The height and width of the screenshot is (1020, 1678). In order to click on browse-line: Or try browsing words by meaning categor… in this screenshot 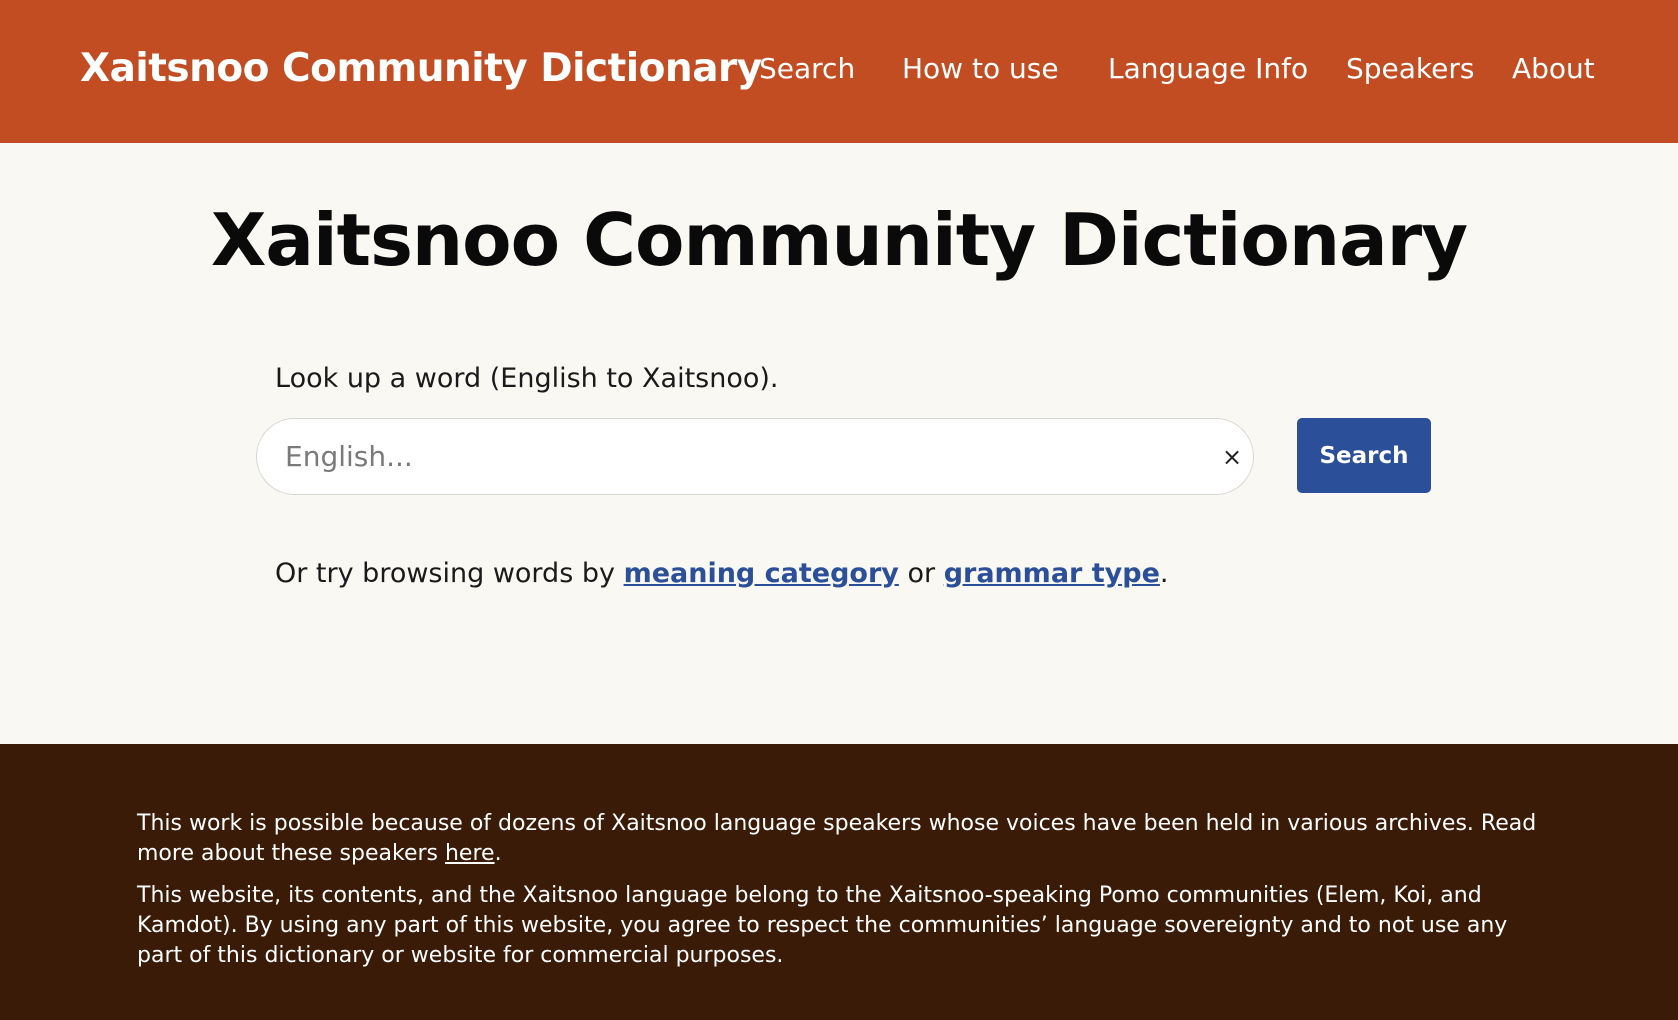, I will do `click(722, 574)`.